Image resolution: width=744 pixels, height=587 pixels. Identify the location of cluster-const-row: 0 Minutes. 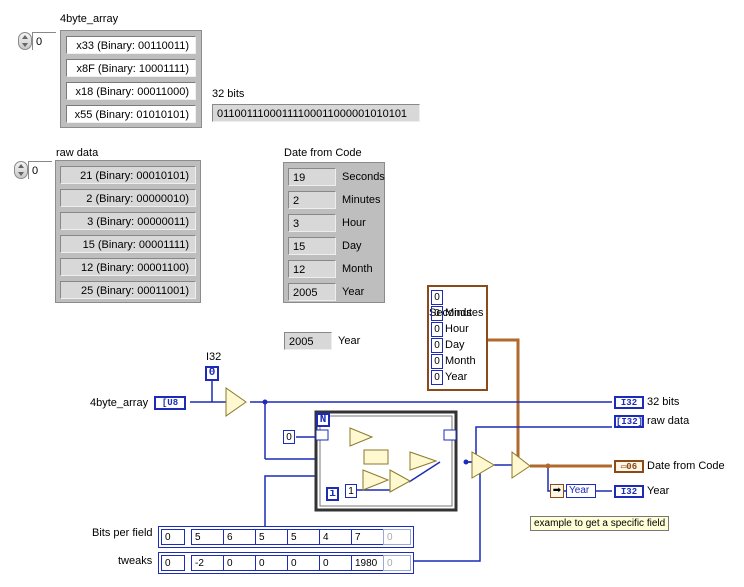
(457, 313).